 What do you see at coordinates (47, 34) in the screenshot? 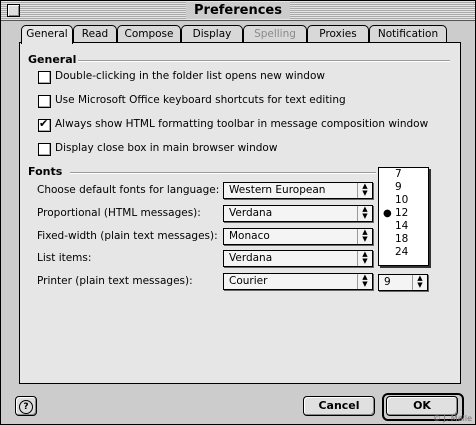
I see `tab-general: General` at bounding box center [47, 34].